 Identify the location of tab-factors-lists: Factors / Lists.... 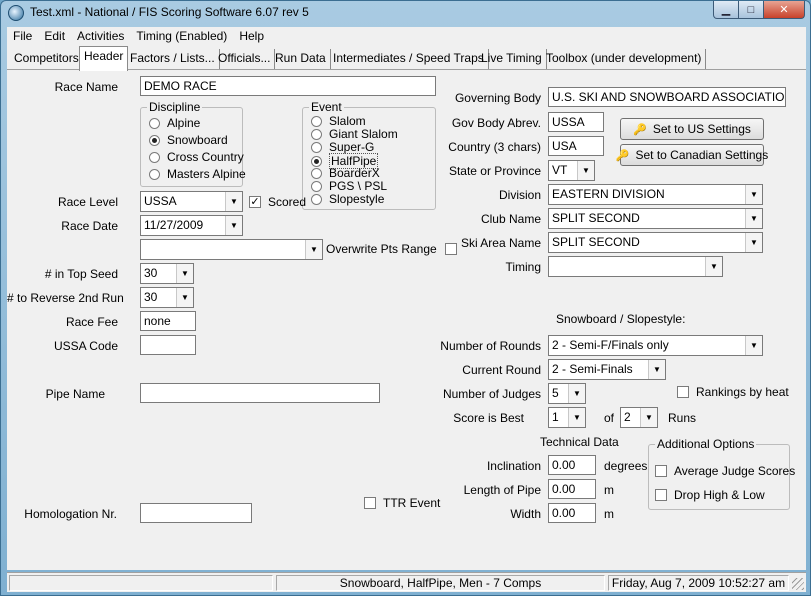
(173, 59).